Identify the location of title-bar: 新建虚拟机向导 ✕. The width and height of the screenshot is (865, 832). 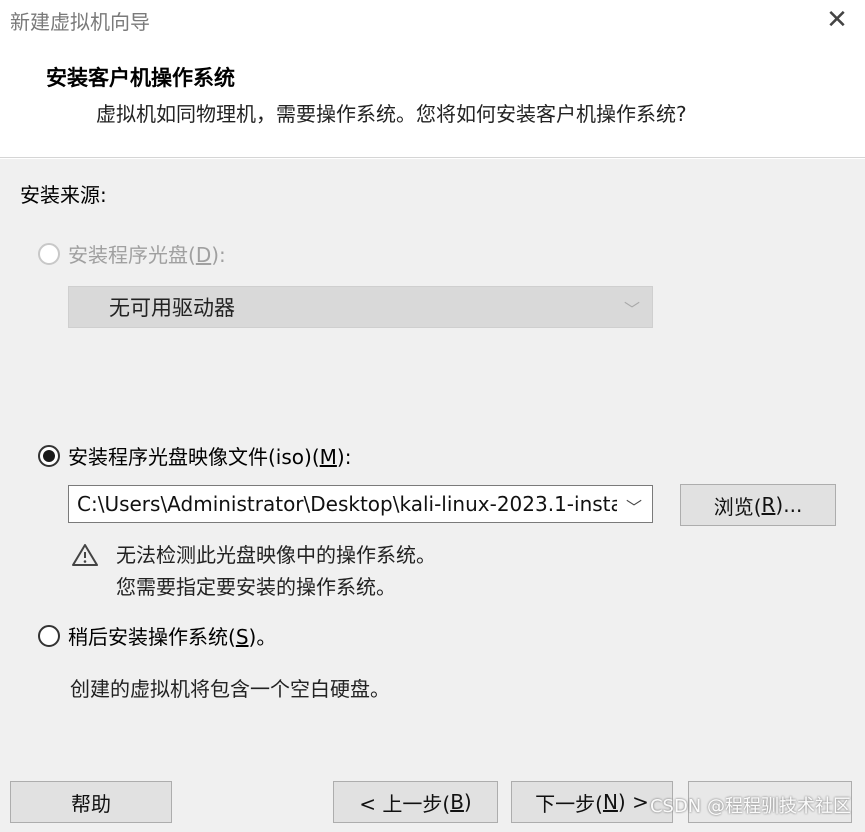
(432, 20).